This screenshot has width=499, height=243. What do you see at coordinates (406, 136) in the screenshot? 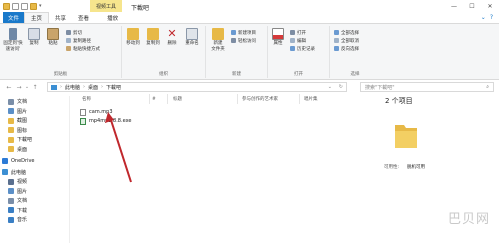
I see `folder-icon` at bounding box center [406, 136].